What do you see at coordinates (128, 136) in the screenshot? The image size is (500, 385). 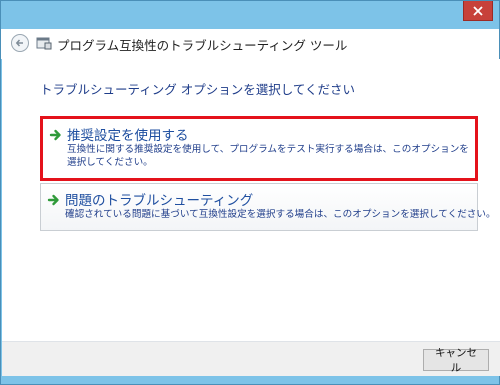 I see `option-title: 推奨設定を使用する` at bounding box center [128, 136].